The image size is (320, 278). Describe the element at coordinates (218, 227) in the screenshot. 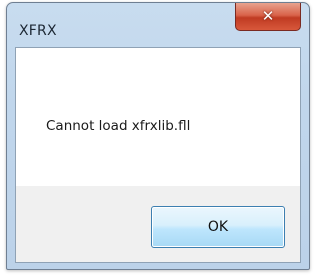

I see `ok-button: OK` at that location.